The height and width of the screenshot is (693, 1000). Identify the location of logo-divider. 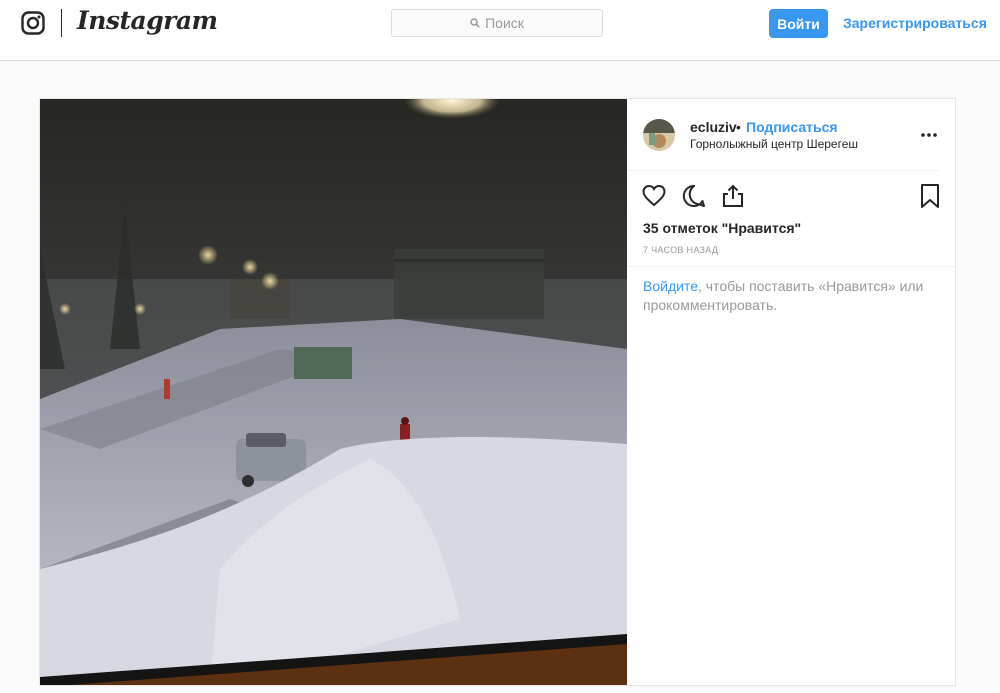
(61, 23).